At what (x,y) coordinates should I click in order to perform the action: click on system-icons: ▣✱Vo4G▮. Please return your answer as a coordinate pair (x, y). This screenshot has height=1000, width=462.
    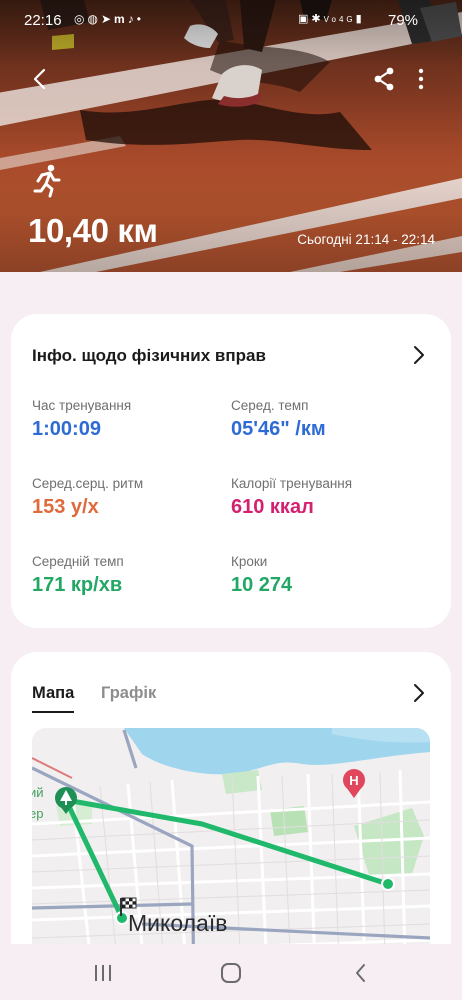
    Looking at the image, I should click on (331, 18).